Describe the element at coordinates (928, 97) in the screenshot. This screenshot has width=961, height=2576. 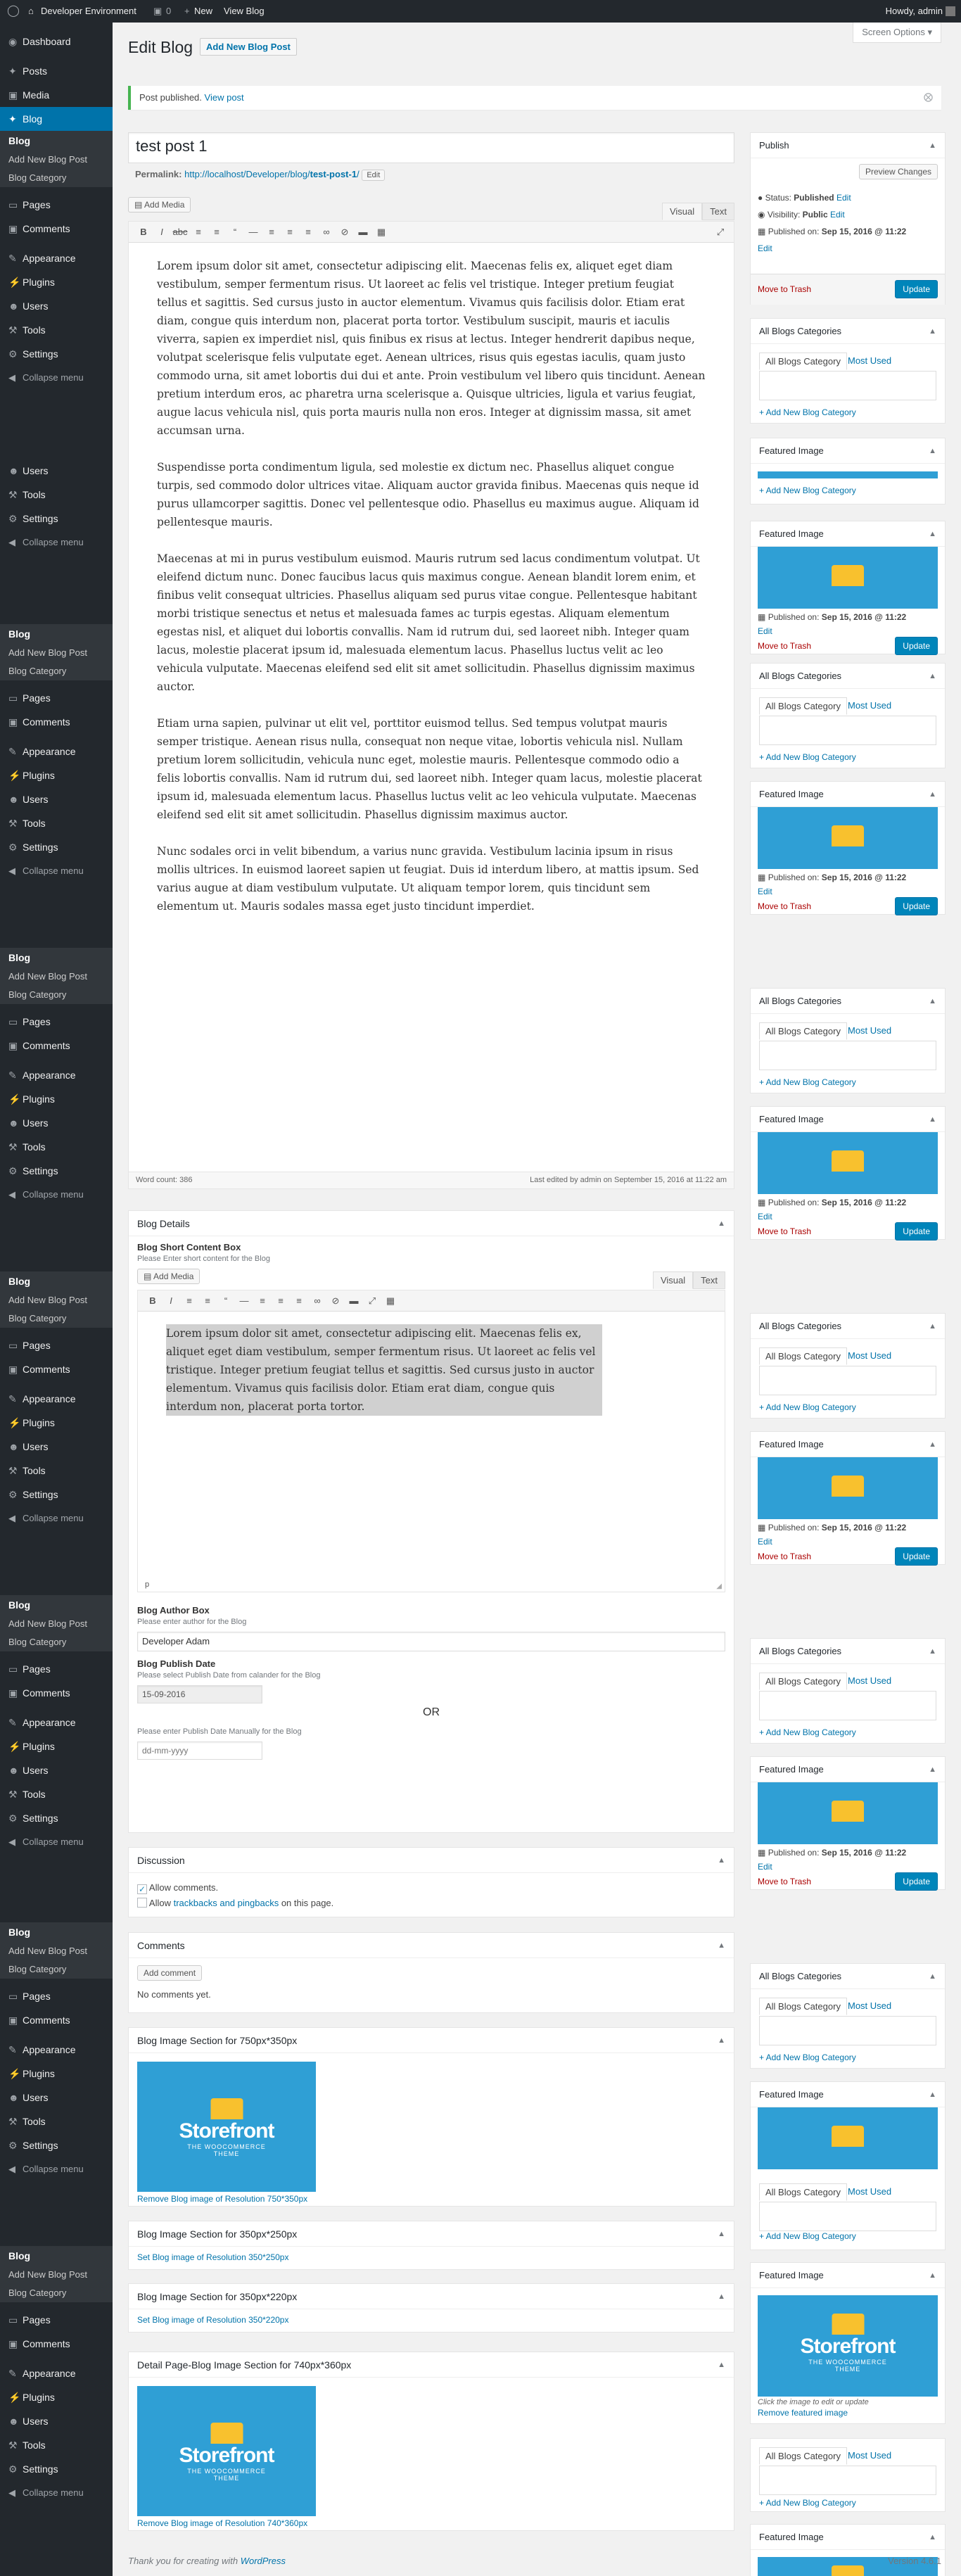
I see `dismiss-notice-icon: ⨂` at that location.